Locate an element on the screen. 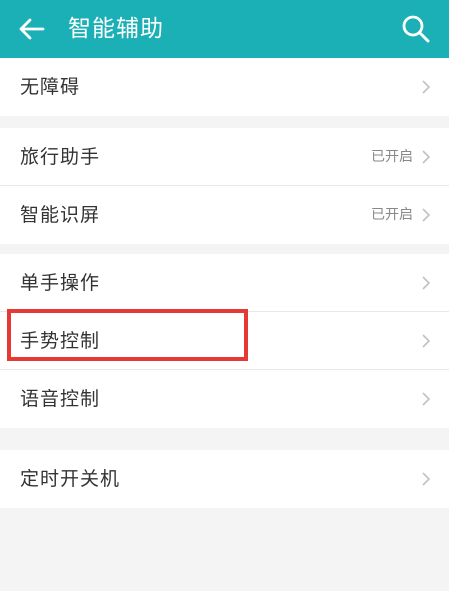  settings-item-label: 语音控制 is located at coordinates (60, 399).